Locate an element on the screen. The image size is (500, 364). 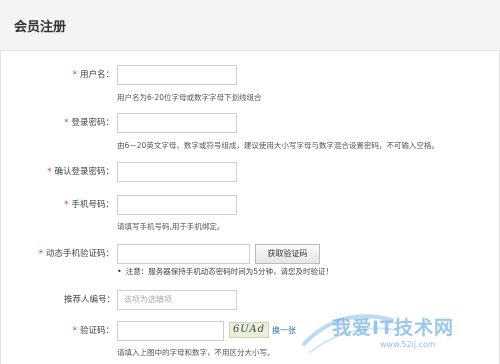
sms-notice: • 注意：服务器保持手机动态密码时间为5分钟，请您及时验证！ is located at coordinates (225, 271).